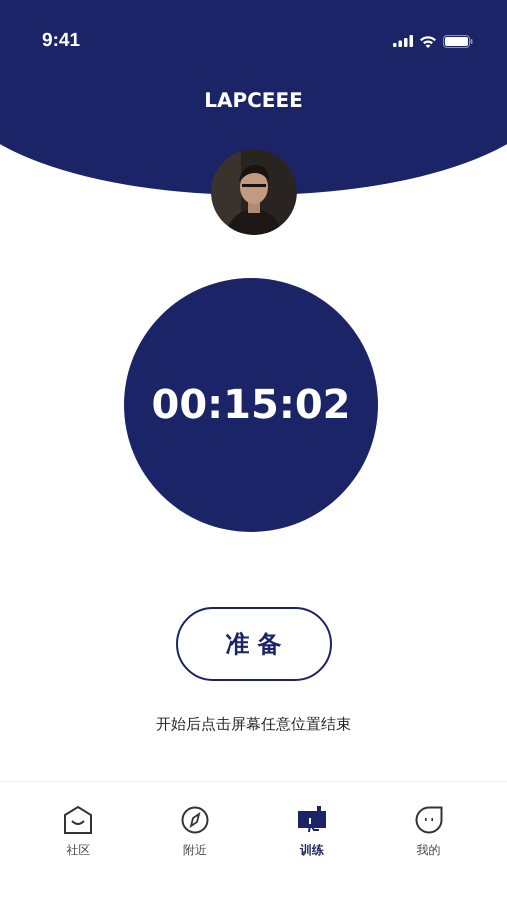  I want to click on timer-value: 00:15:02, so click(251, 405).